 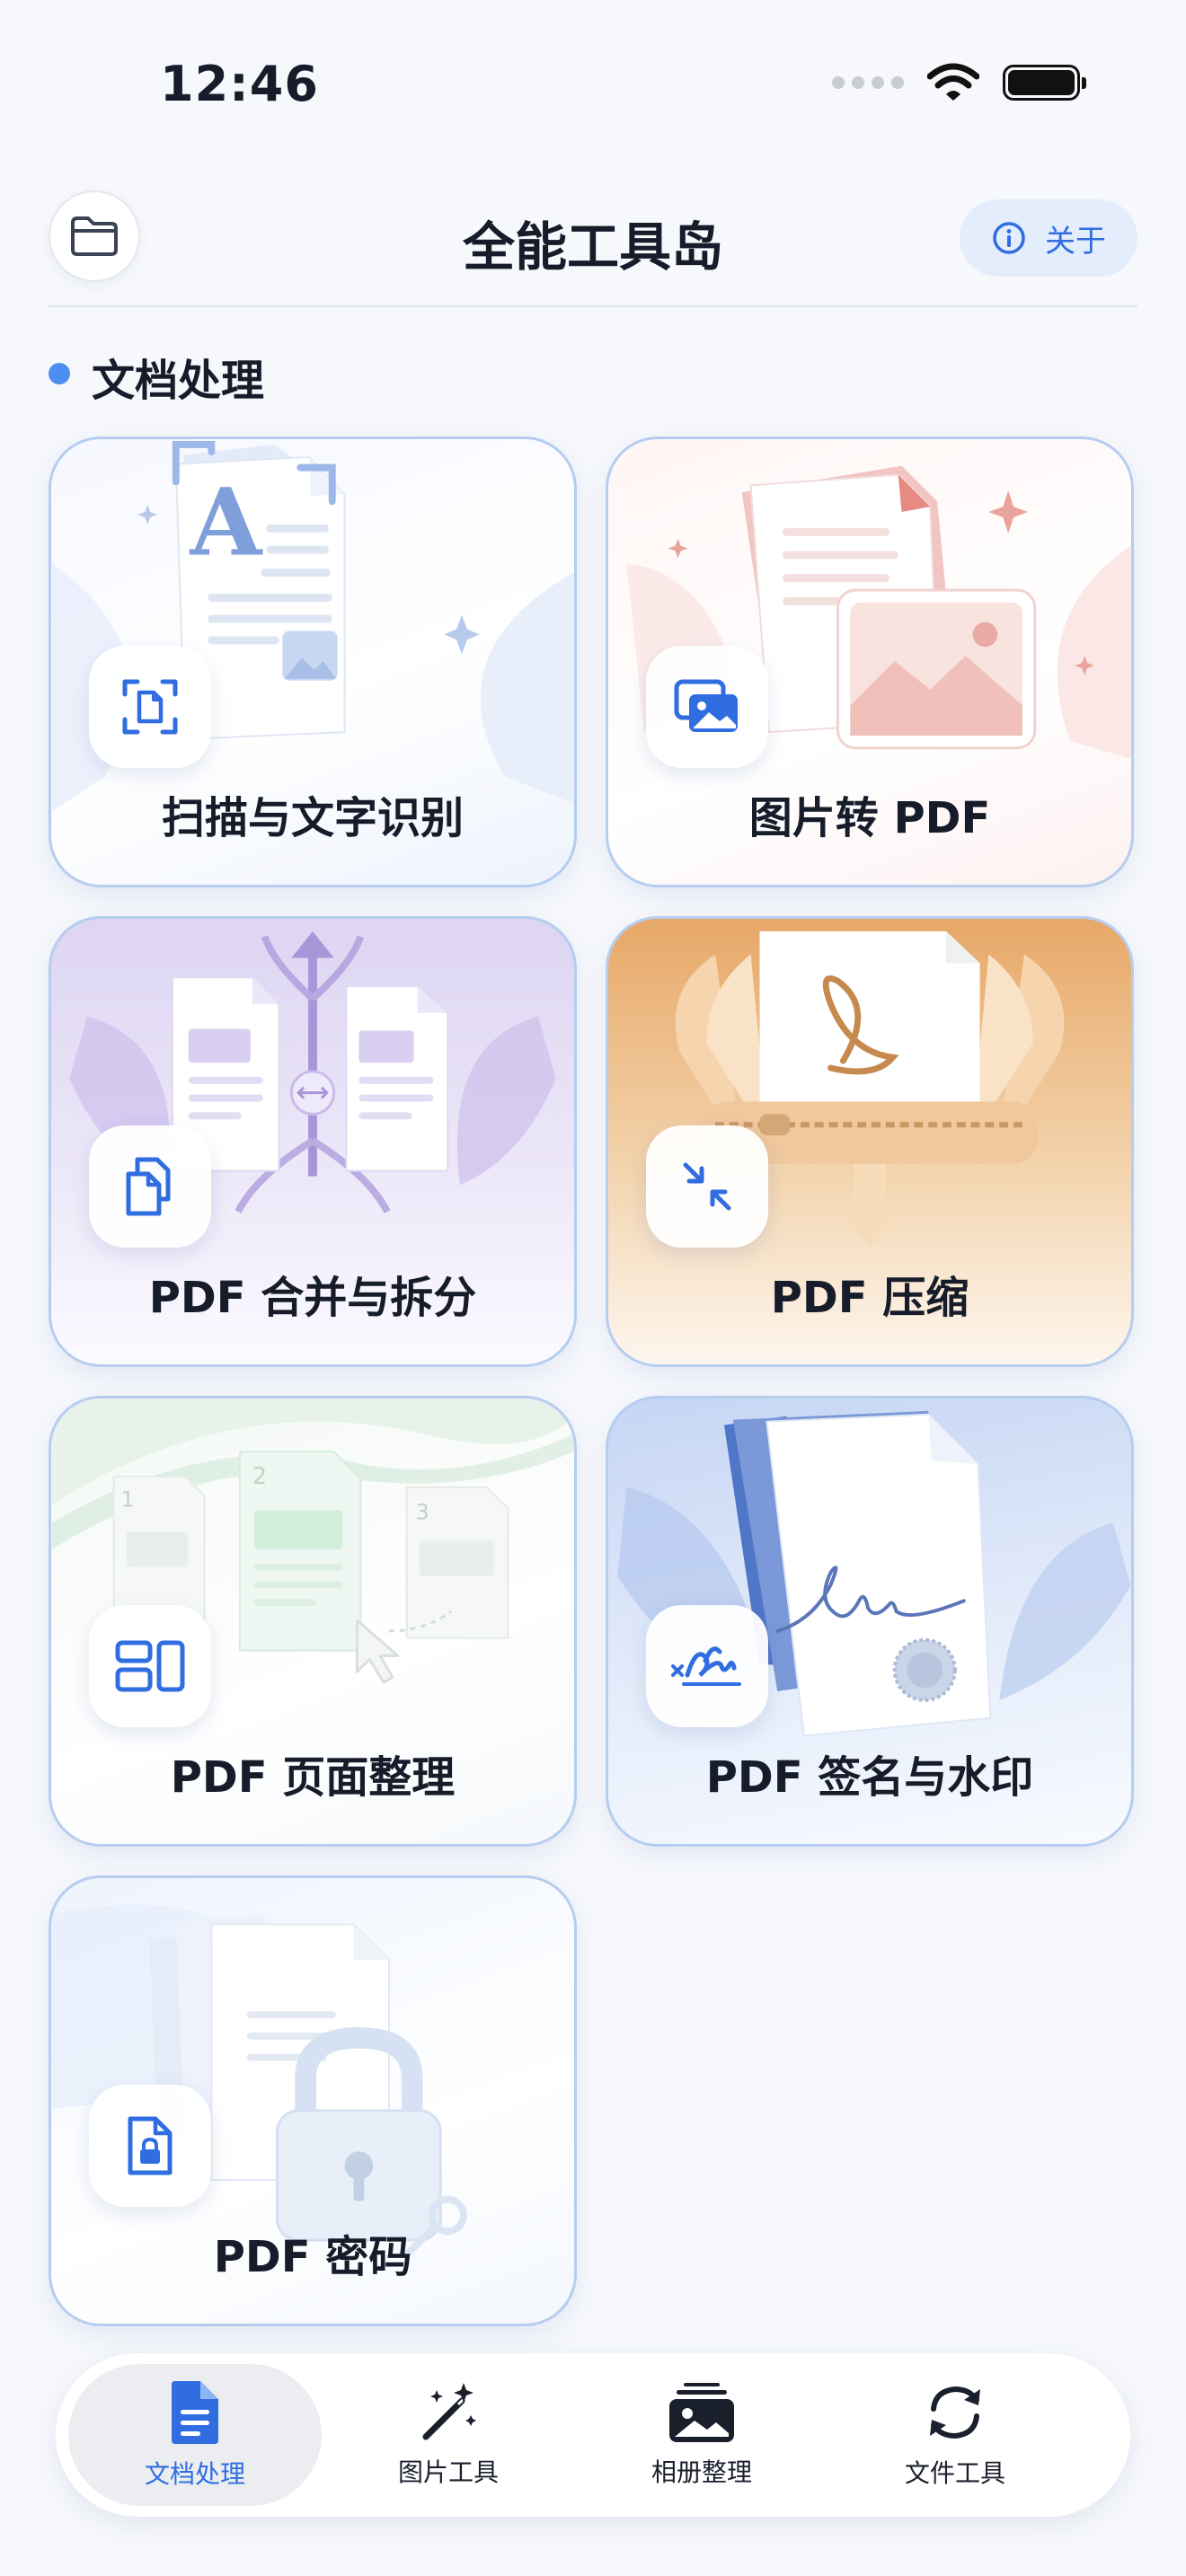 What do you see at coordinates (178, 381) in the screenshot?
I see `section-title: 文档处理` at bounding box center [178, 381].